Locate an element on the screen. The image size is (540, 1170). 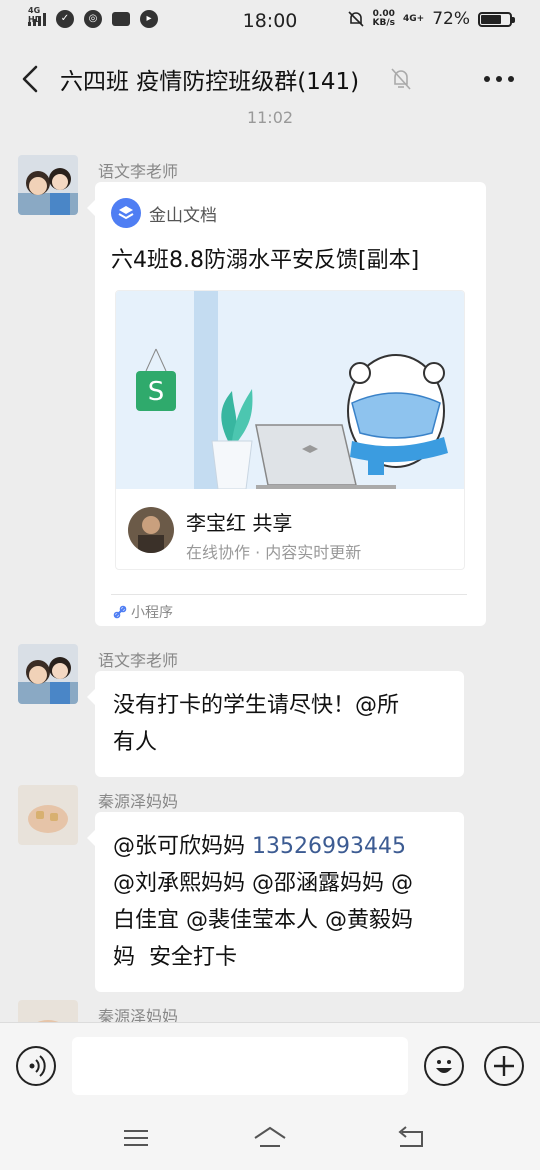
sharer-avatar is located at coordinates (151, 530).